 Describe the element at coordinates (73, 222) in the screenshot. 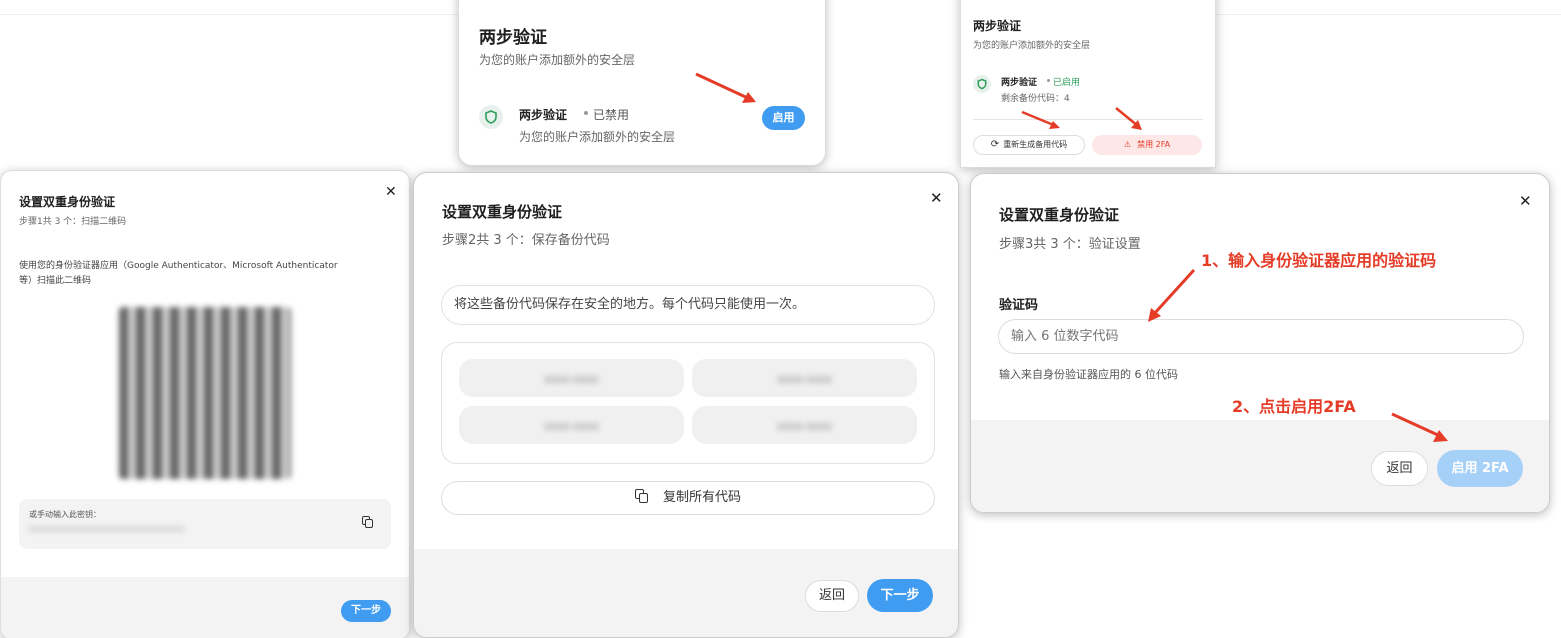

I see `dialog-step: 步骤1共 3 个：扫描二维码` at that location.